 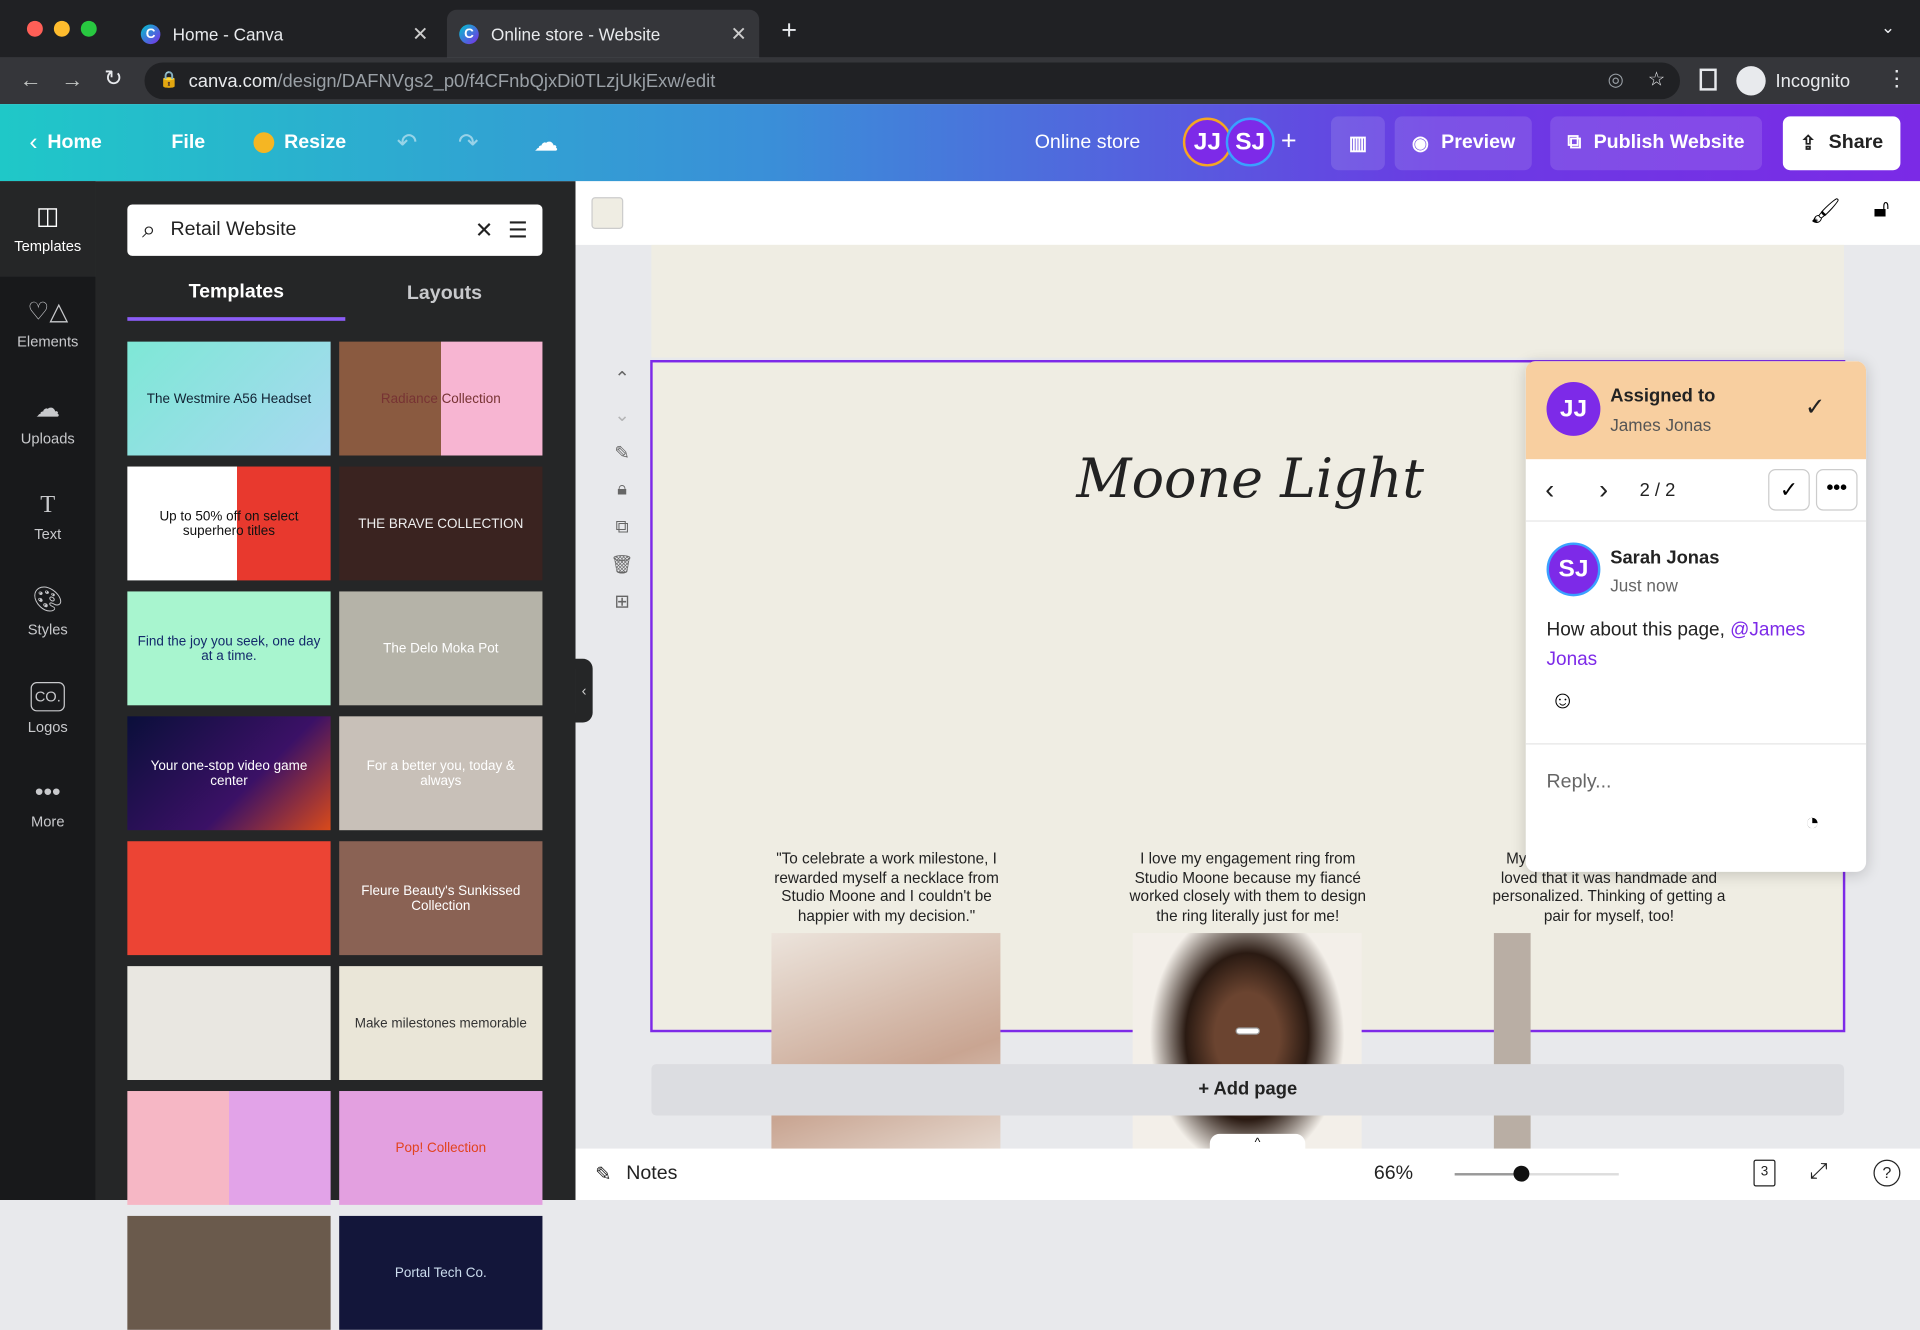 What do you see at coordinates (1815, 407) in the screenshot?
I see `complete-task-check-icon: ✓` at bounding box center [1815, 407].